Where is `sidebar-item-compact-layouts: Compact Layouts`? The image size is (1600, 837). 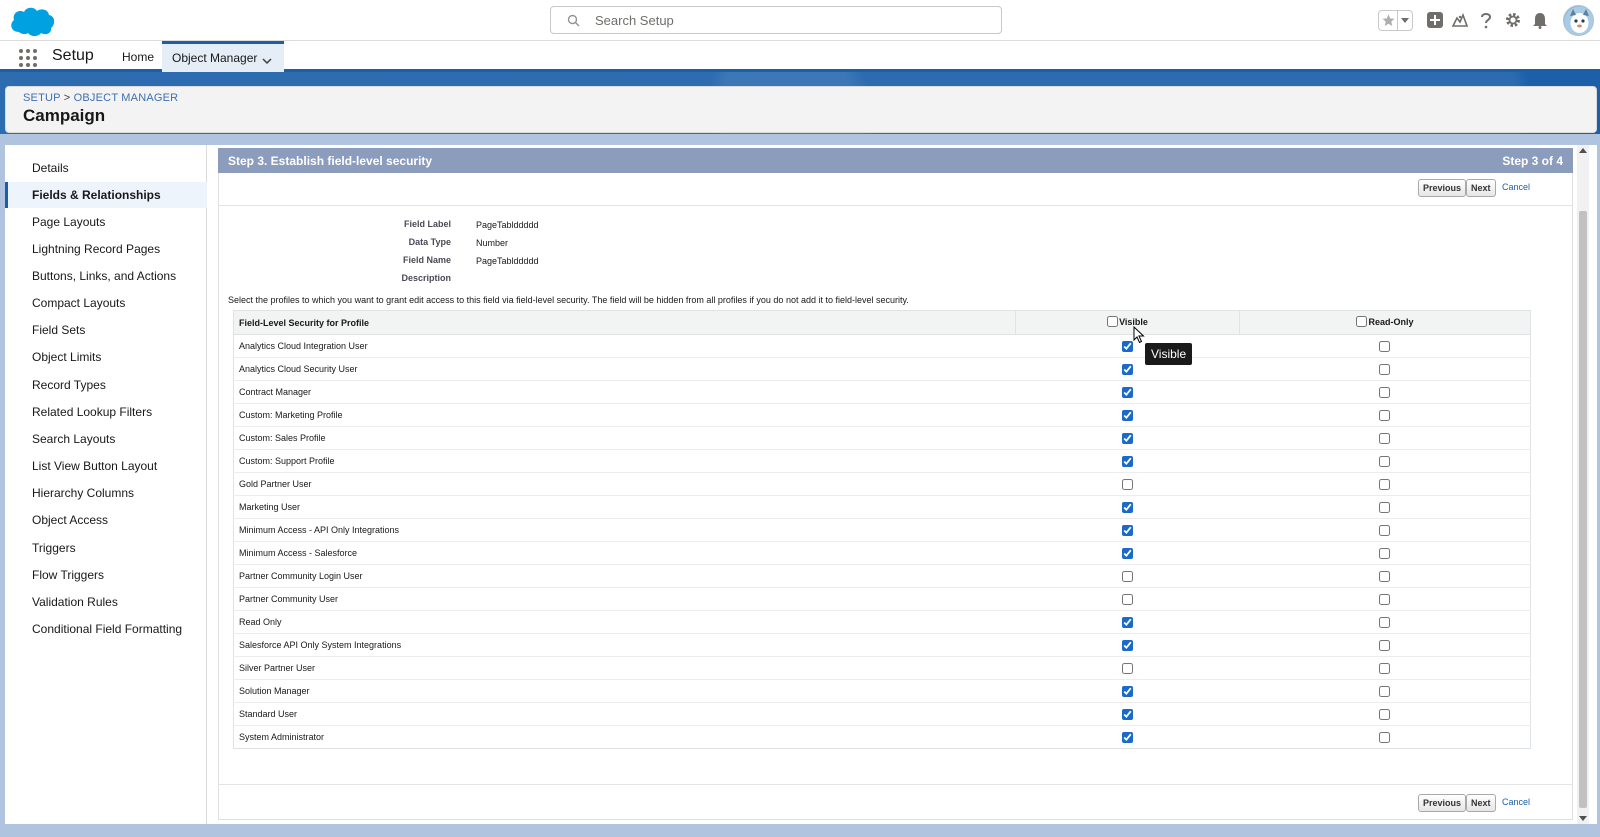
sidebar-item-compact-layouts: Compact Layouts is located at coordinates (106, 303).